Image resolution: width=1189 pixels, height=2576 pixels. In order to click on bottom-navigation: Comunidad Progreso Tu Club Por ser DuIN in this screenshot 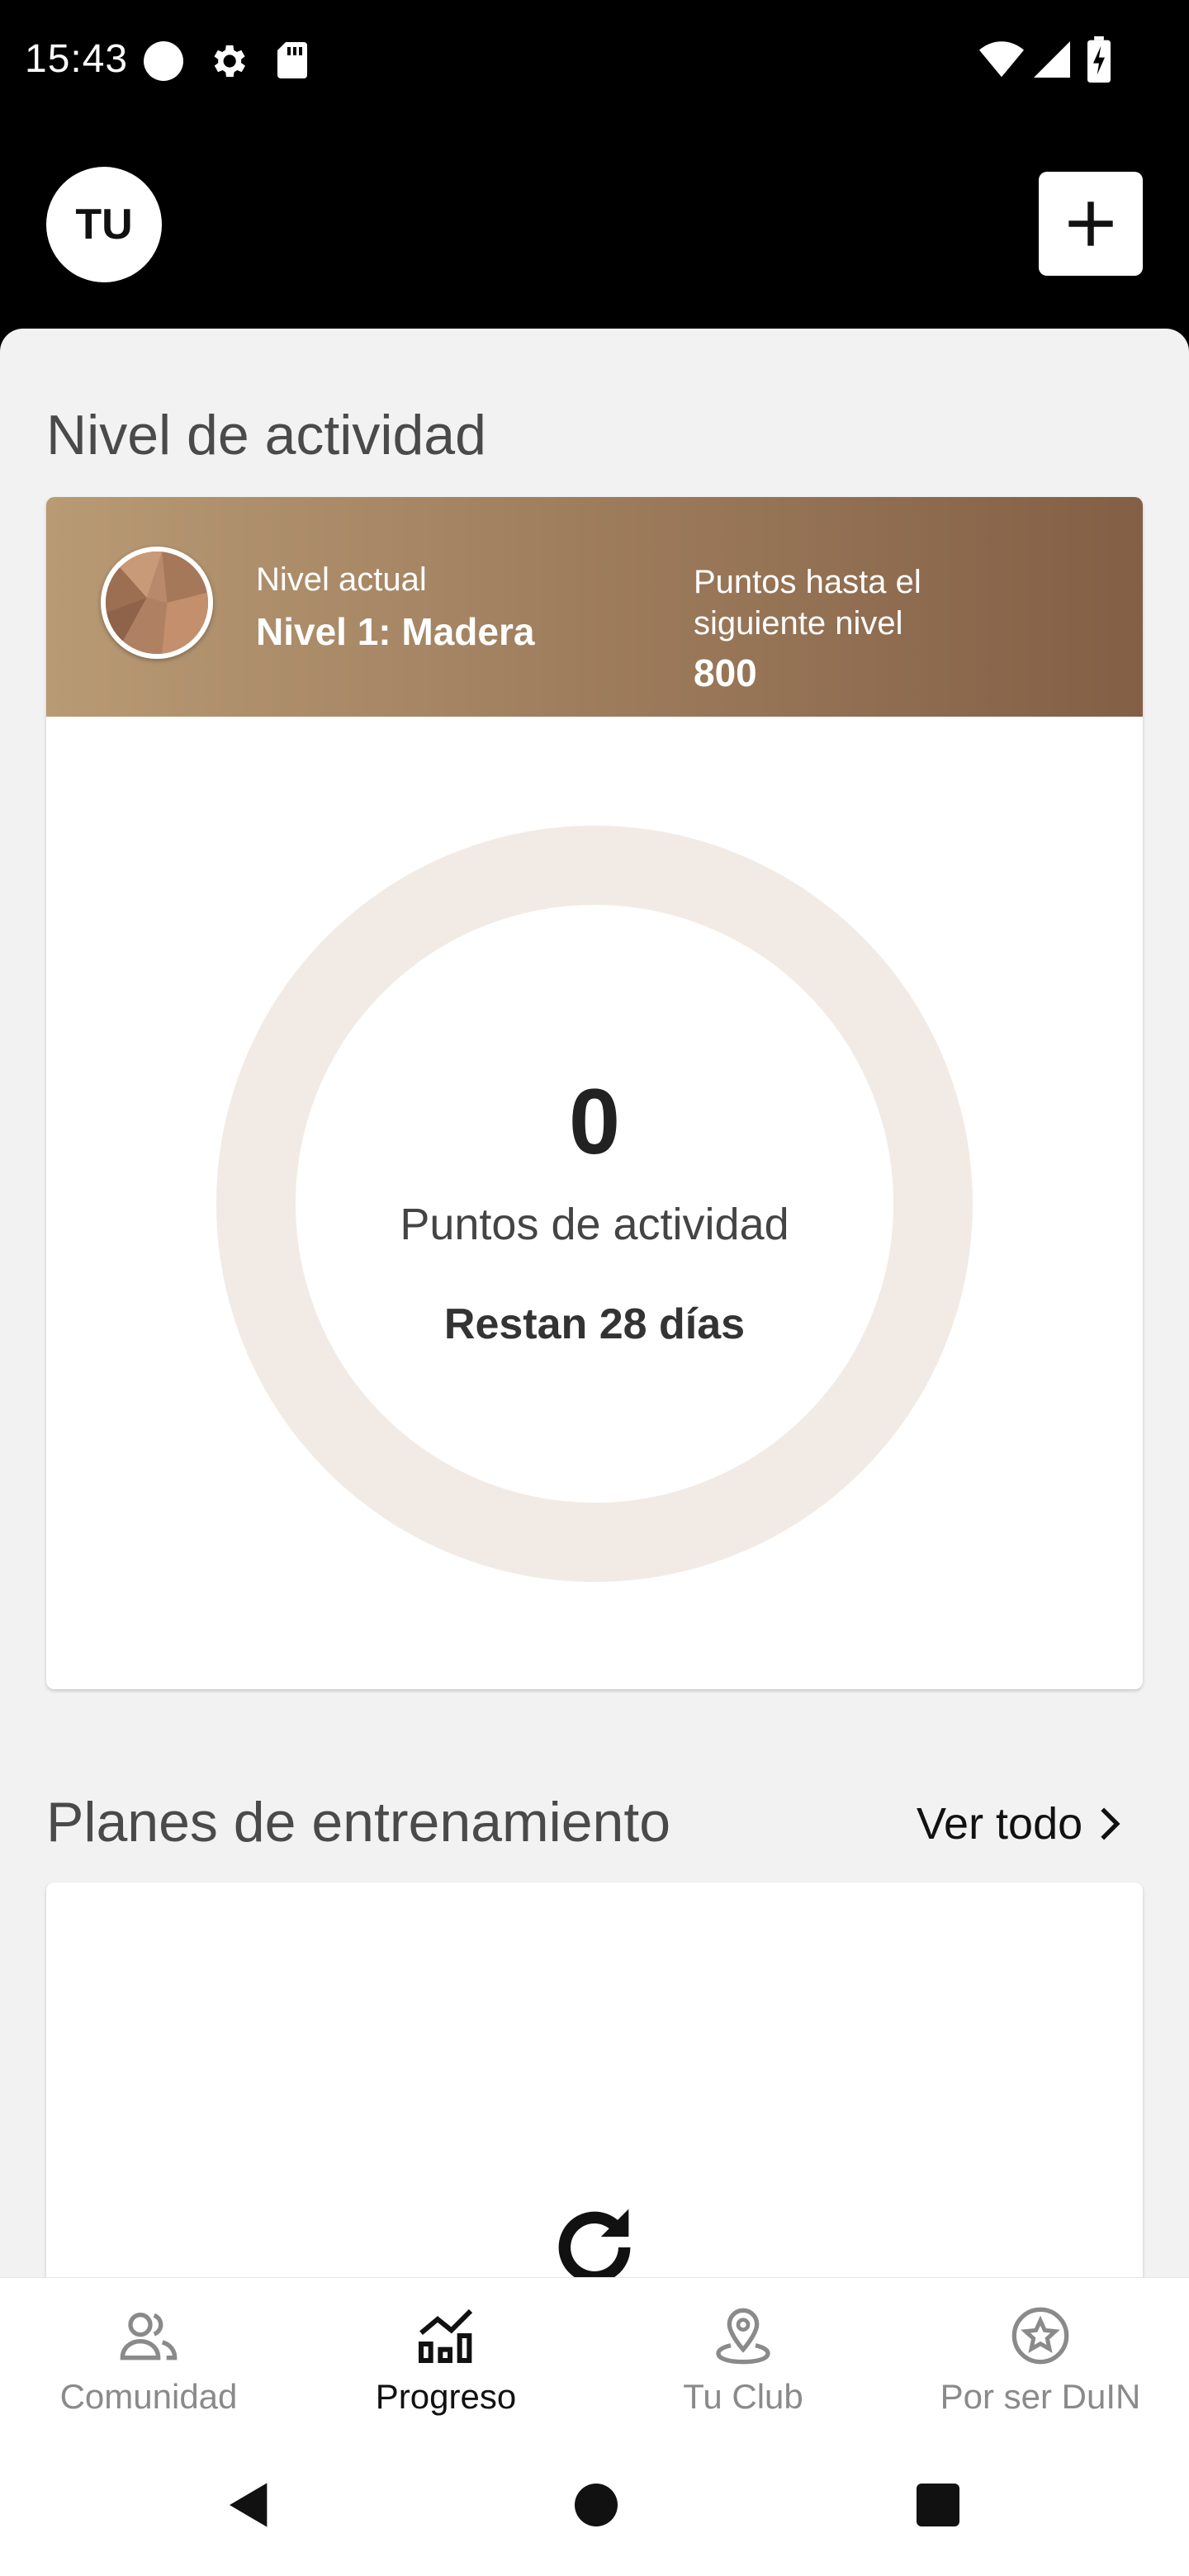, I will do `click(594, 2356)`.